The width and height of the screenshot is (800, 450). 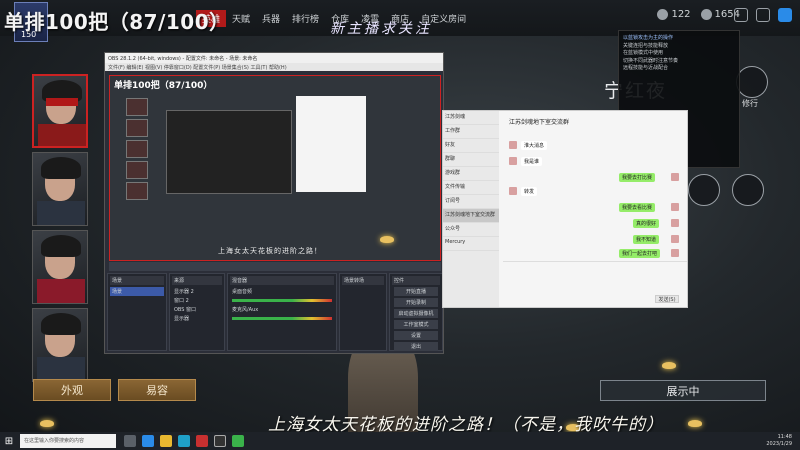 I want to click on skill-icon, so click(x=704, y=190).